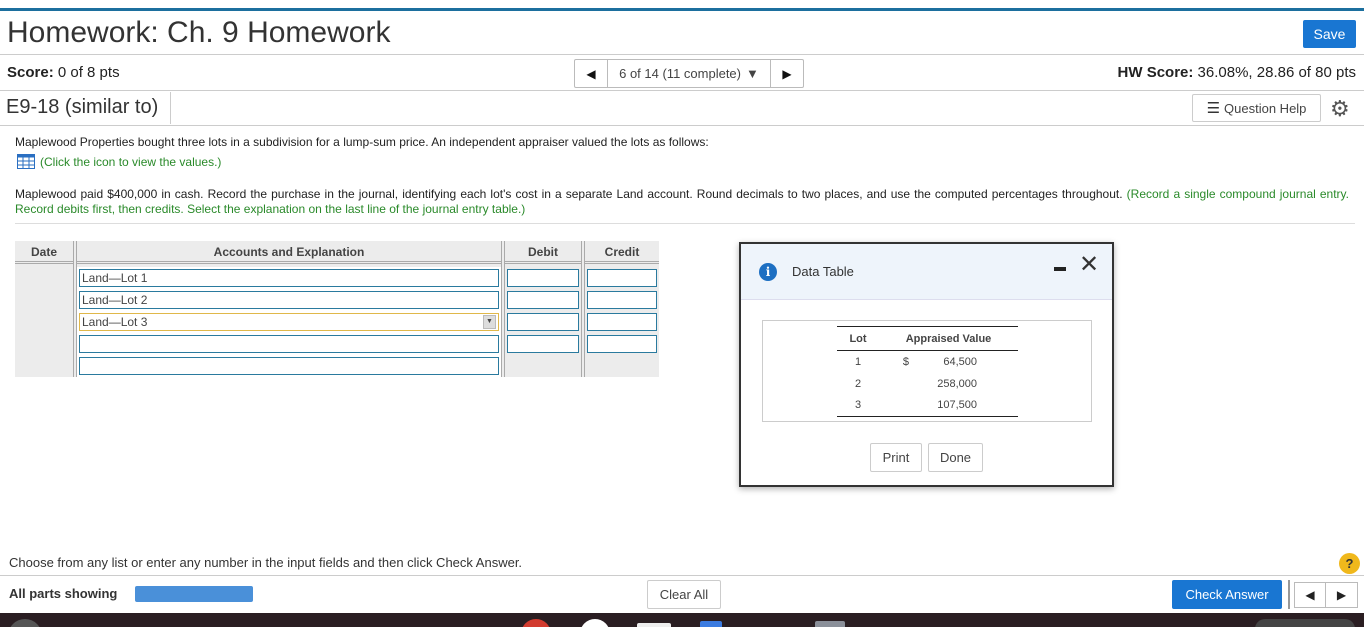 This screenshot has width=1364, height=627. I want to click on value-cell: 64,500, so click(960, 361).